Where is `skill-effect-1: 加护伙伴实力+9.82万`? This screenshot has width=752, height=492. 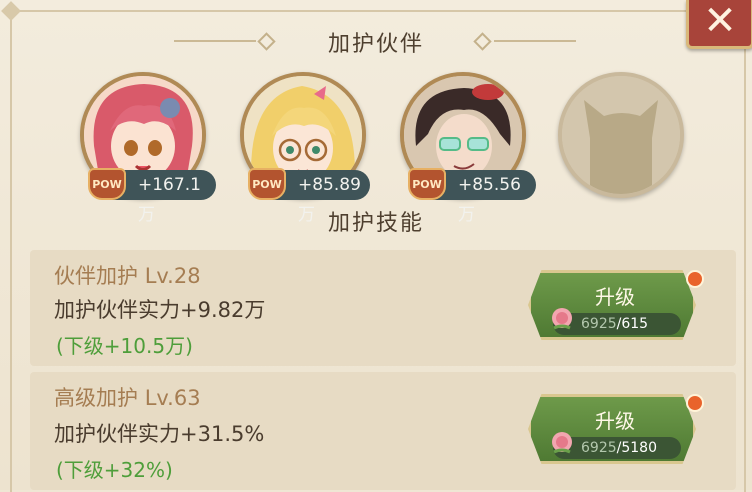
skill-effect-1: 加护伙伴实力+9.82万 is located at coordinates (160, 310).